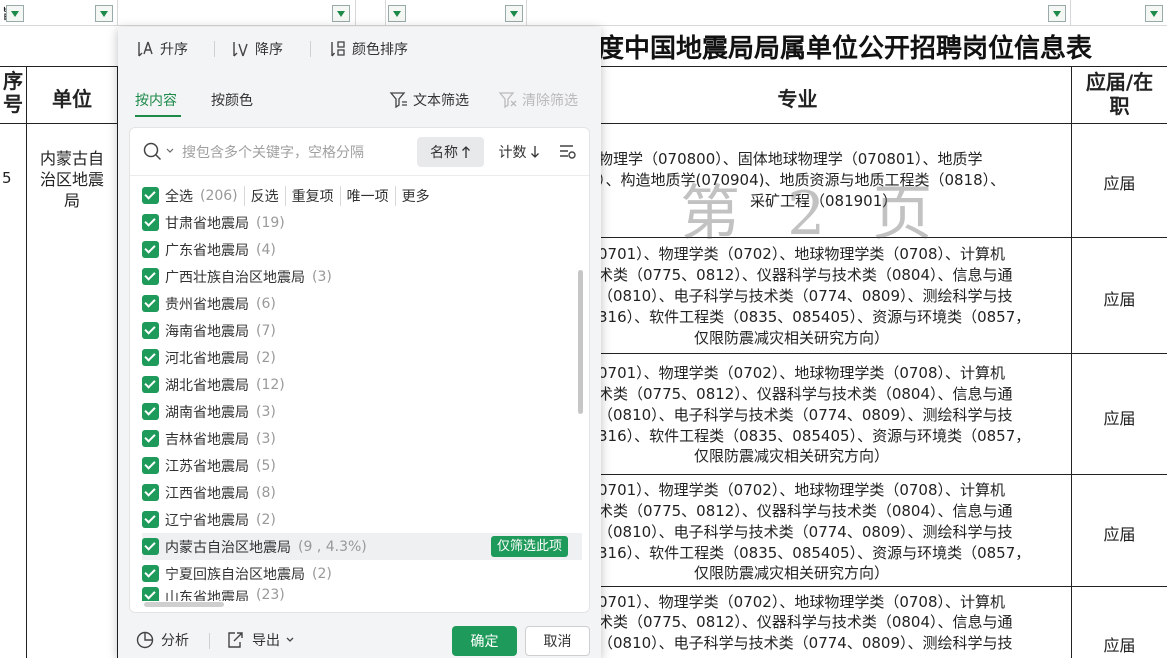  What do you see at coordinates (207, 520) in the screenshot?
I see `item-label: 辽宁省地震局` at bounding box center [207, 520].